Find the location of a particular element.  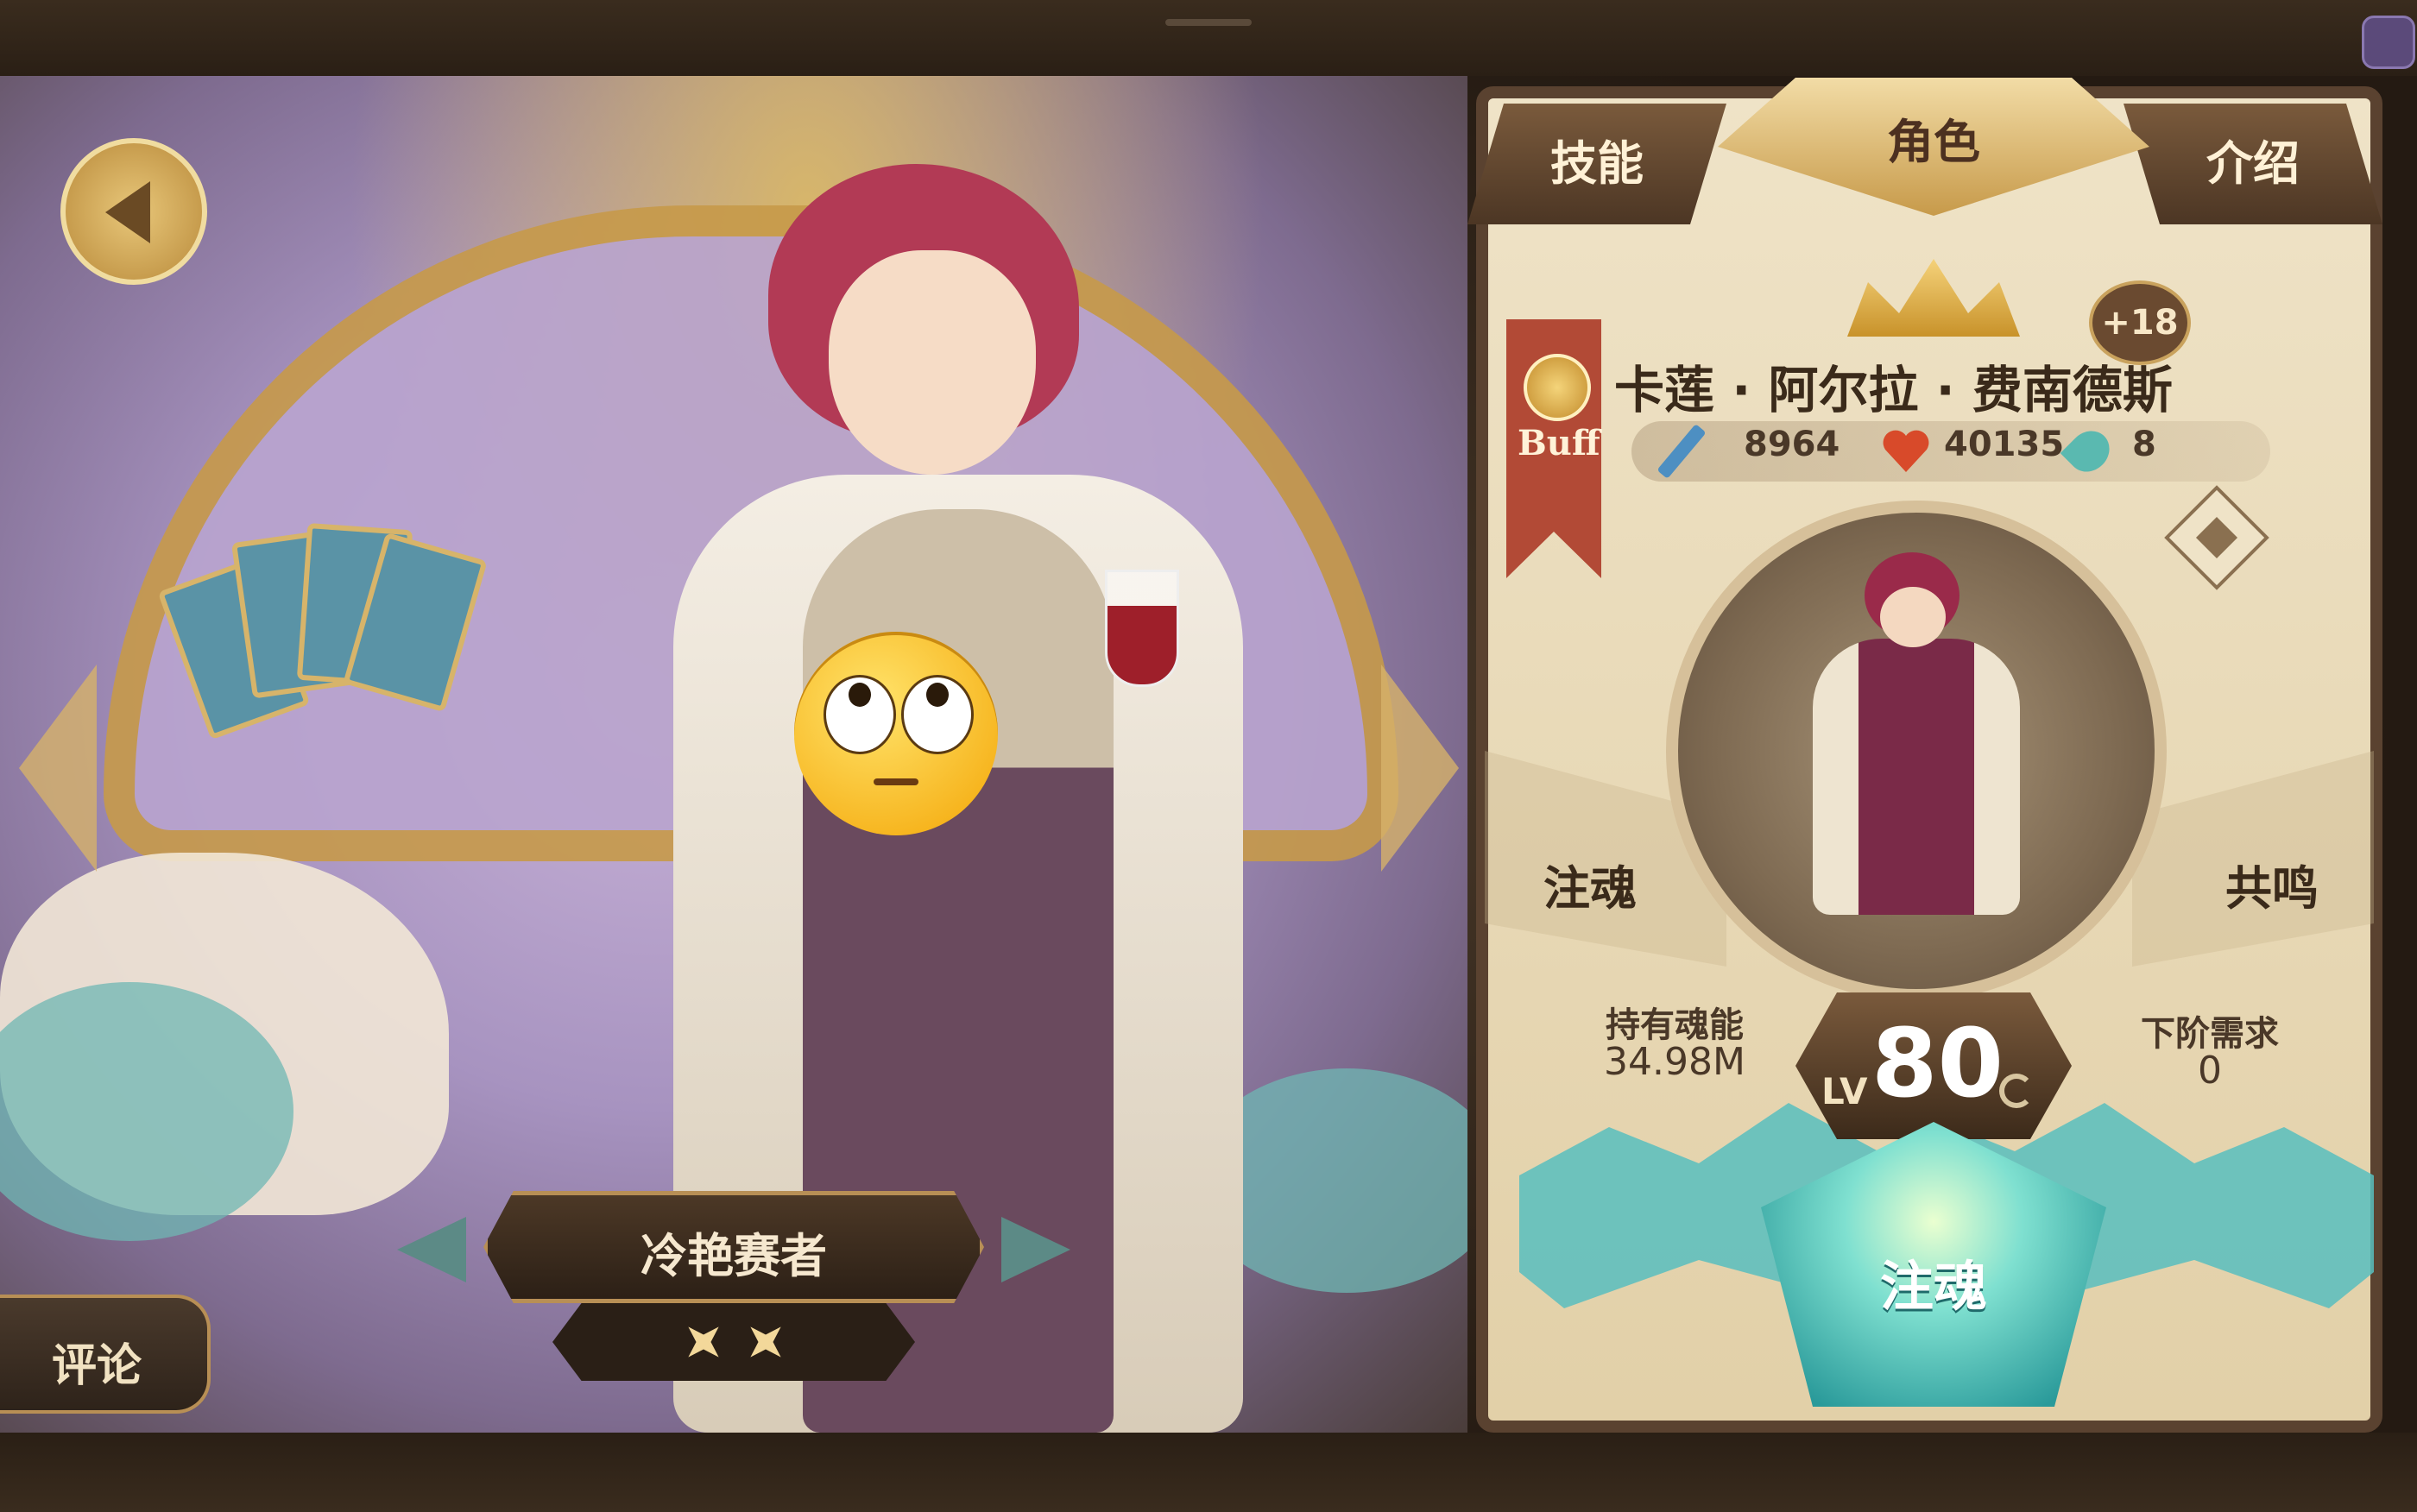

emoji-mouth is located at coordinates (896, 782).